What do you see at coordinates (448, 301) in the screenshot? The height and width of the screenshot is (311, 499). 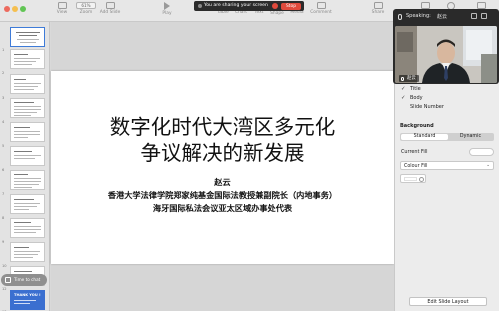 I see `edit-slide-layout-button: Edit Slide Layout` at bounding box center [448, 301].